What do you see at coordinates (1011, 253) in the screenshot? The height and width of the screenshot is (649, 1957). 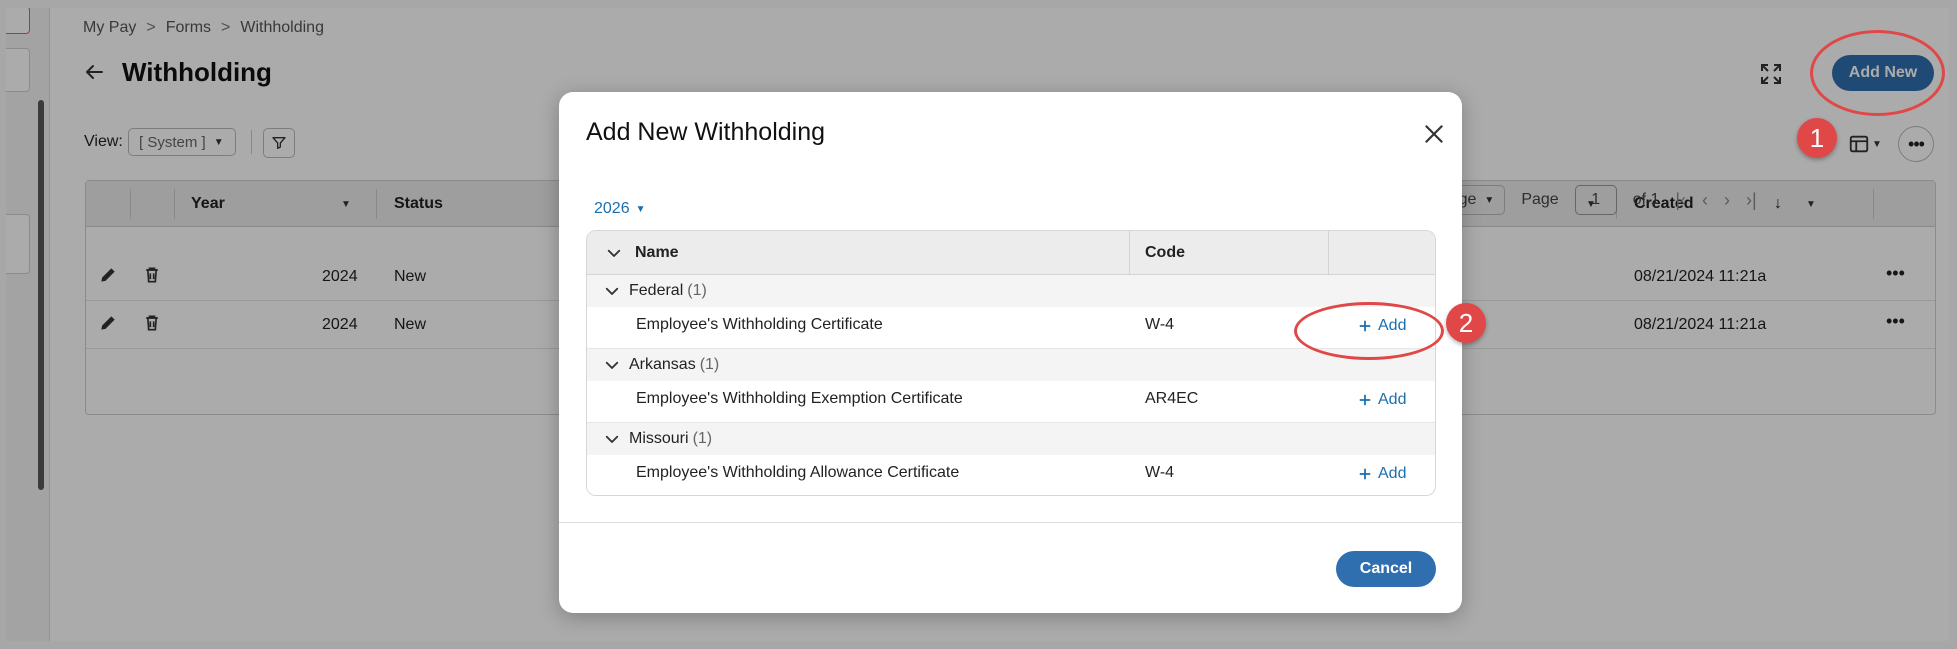 I see `forms-table-header: Name Code` at bounding box center [1011, 253].